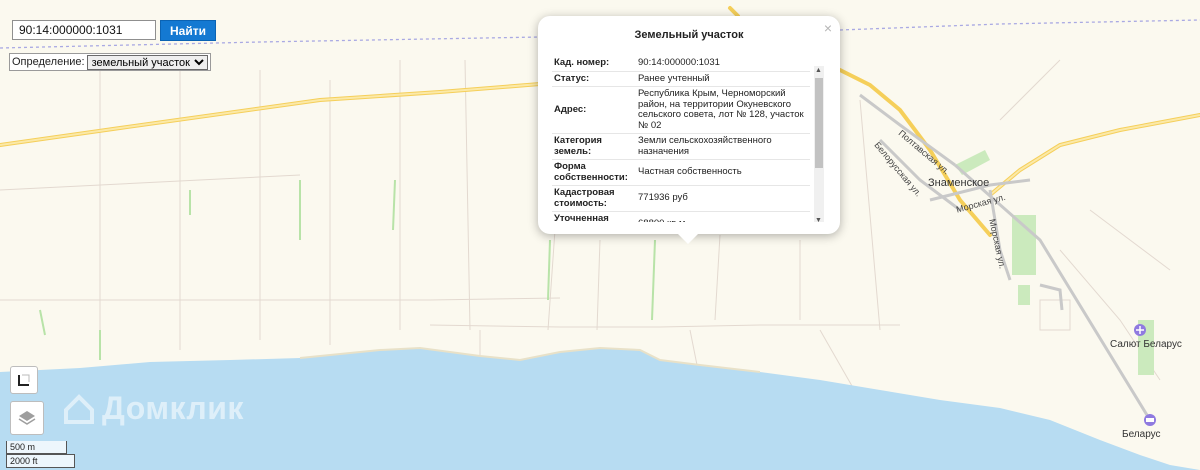  I want to click on domclick-watermark: Домклик, so click(153, 408).